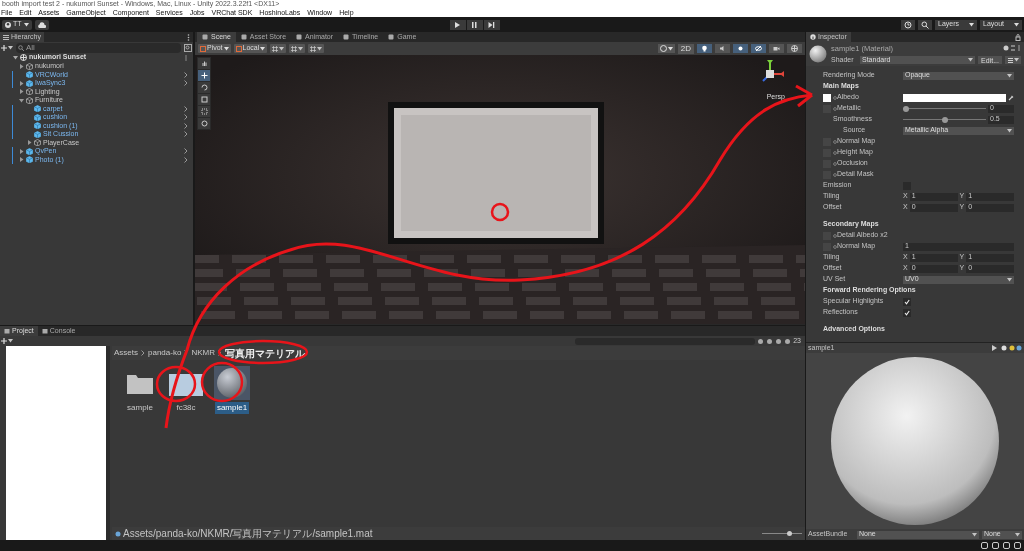 The height and width of the screenshot is (551, 1024). What do you see at coordinates (7, 331) in the screenshot?
I see `folder-icon` at bounding box center [7, 331].